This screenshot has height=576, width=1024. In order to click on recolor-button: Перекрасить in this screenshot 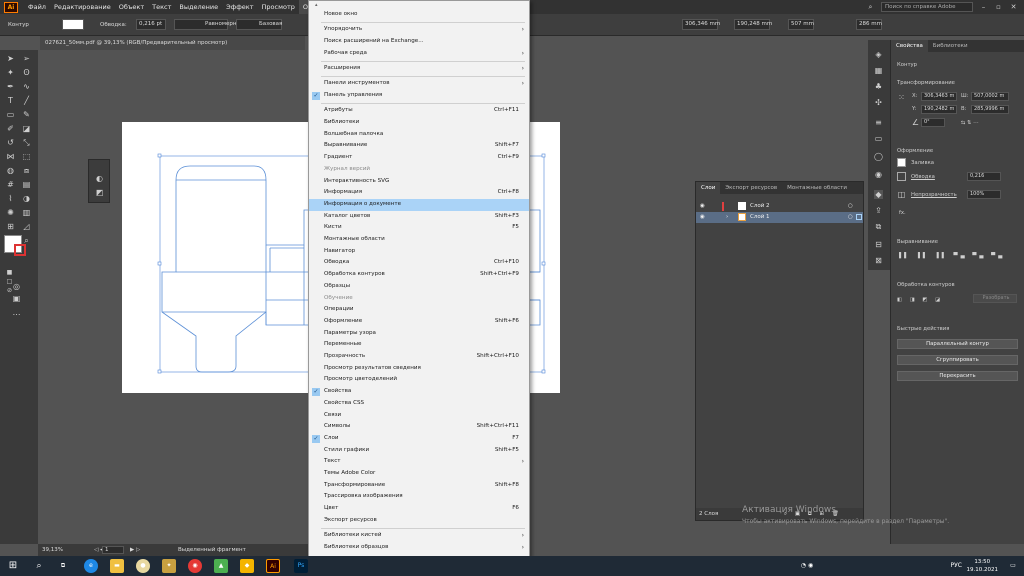, I will do `click(957, 376)`.